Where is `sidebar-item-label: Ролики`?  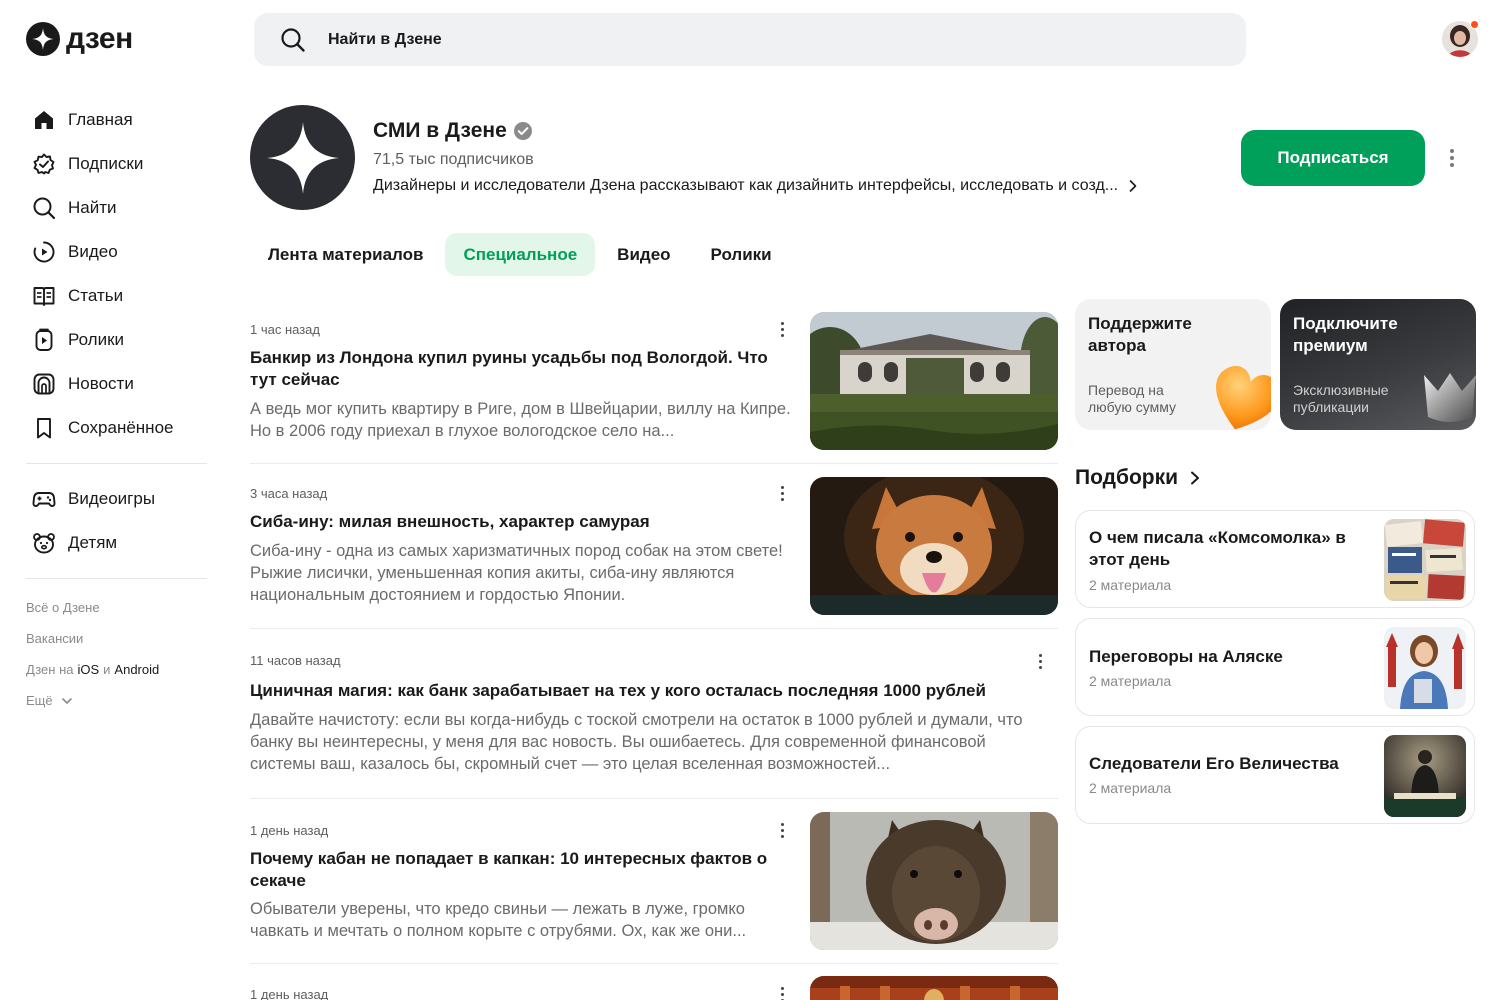 sidebar-item-label: Ролики is located at coordinates (96, 339).